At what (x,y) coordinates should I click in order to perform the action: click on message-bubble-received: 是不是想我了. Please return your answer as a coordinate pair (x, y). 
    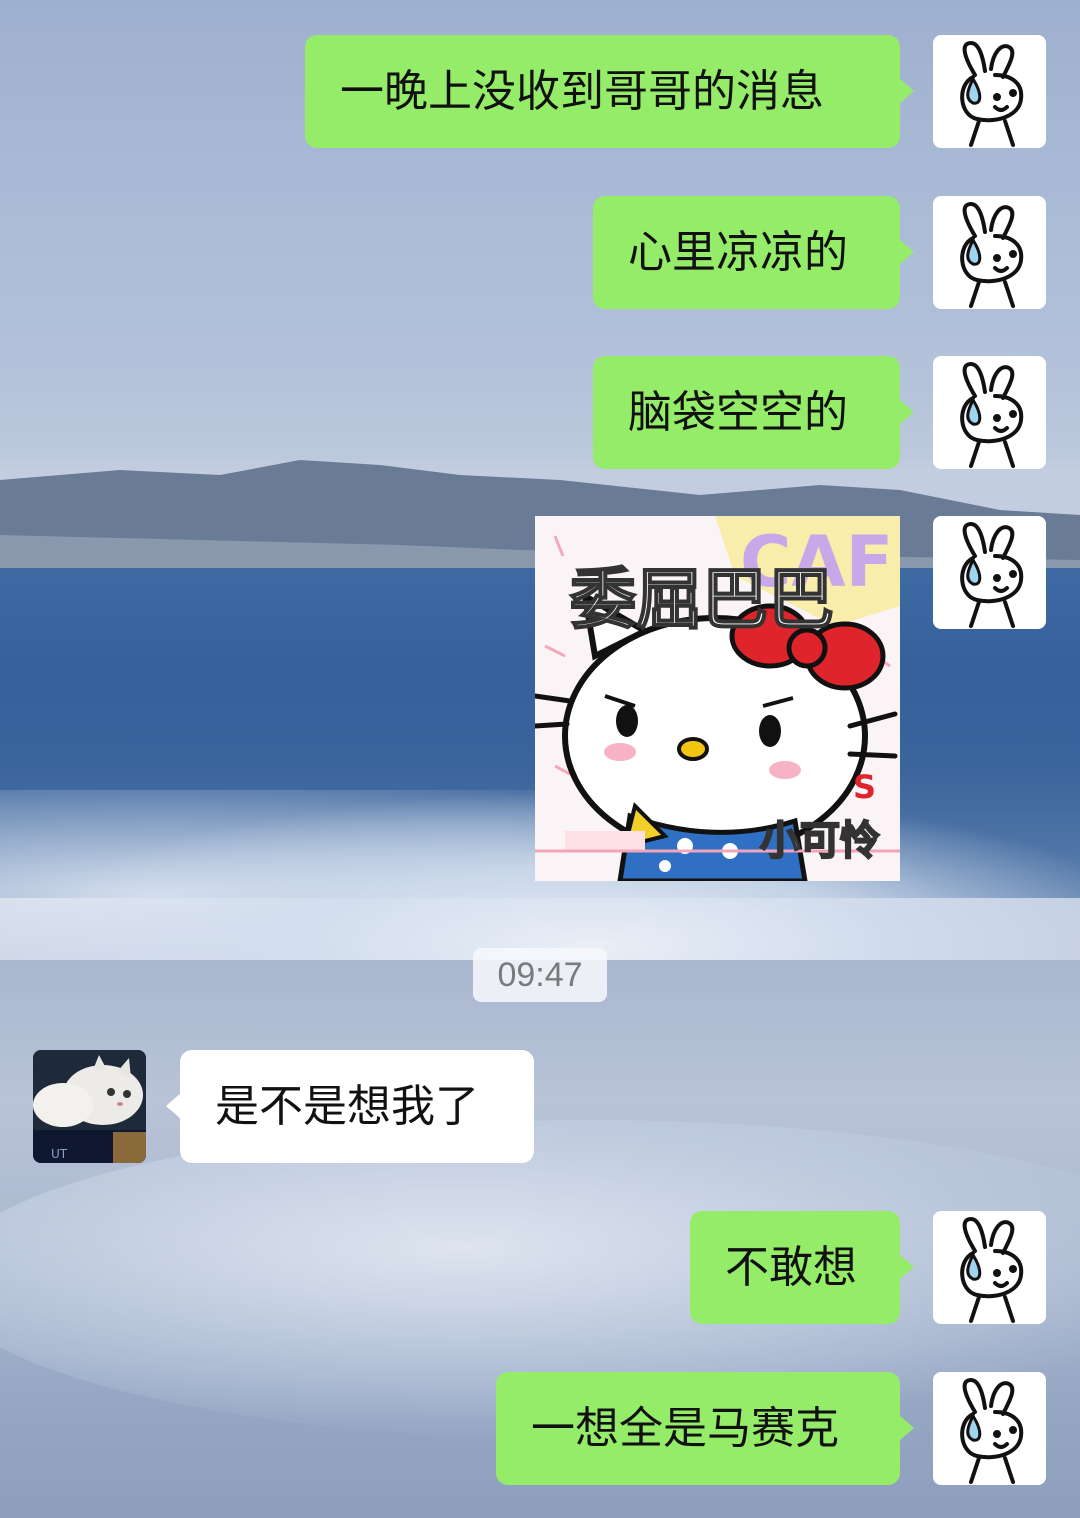
    Looking at the image, I should click on (350, 1106).